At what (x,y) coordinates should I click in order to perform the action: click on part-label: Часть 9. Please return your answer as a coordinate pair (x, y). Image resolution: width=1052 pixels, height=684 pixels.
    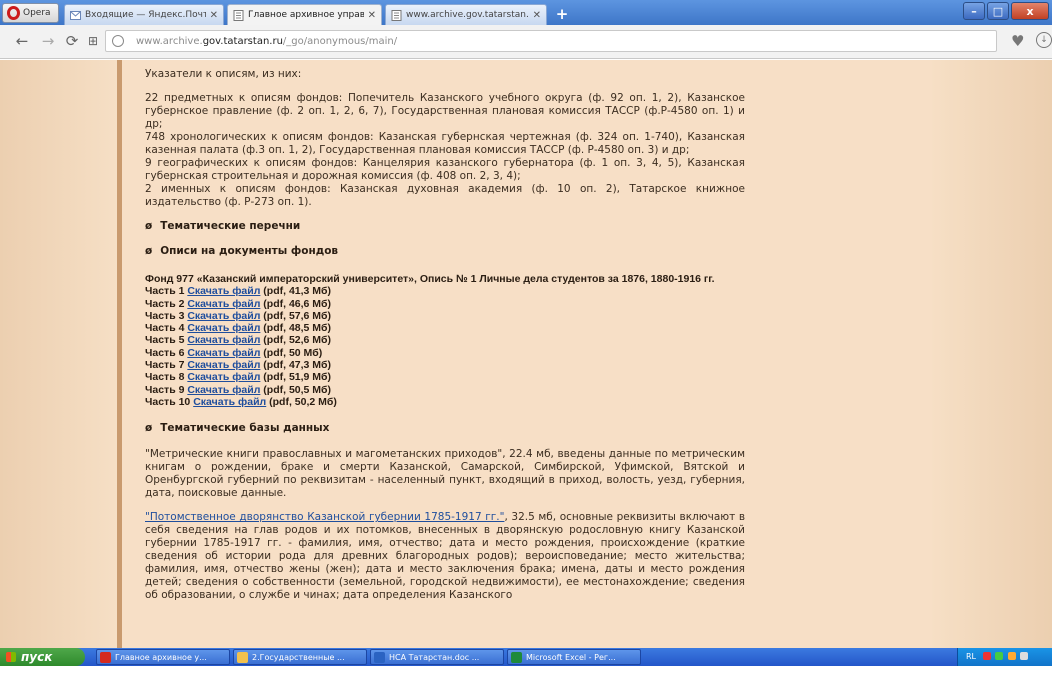
    Looking at the image, I should click on (165, 389).